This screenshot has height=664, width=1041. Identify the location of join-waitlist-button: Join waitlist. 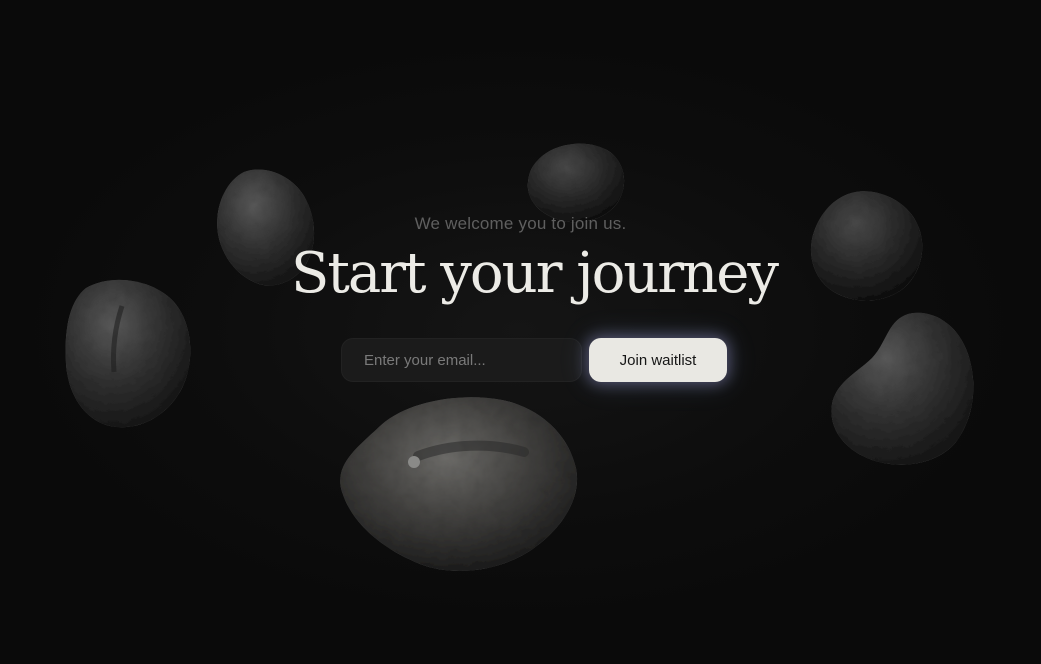
(658, 360).